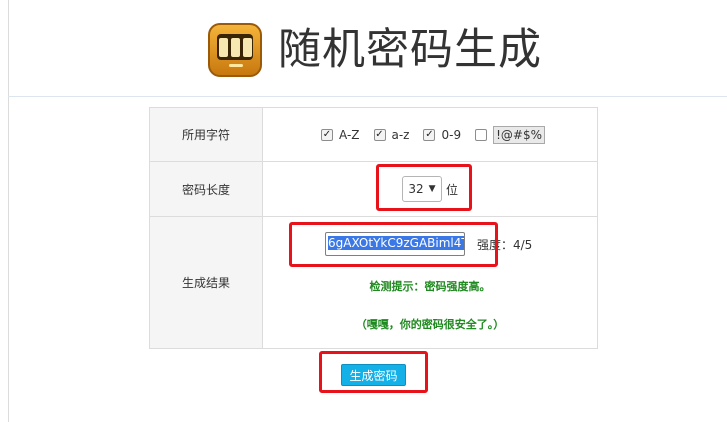  I want to click on logo-reels, so click(235, 47).